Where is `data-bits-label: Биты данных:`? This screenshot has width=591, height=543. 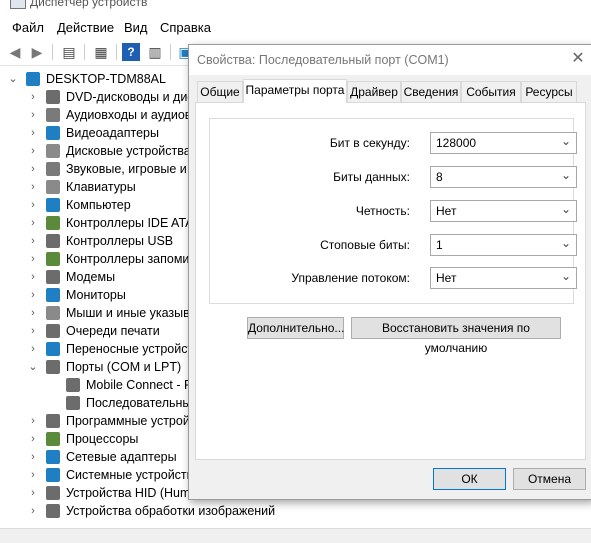 data-bits-label: Биты данных: is located at coordinates (371, 177).